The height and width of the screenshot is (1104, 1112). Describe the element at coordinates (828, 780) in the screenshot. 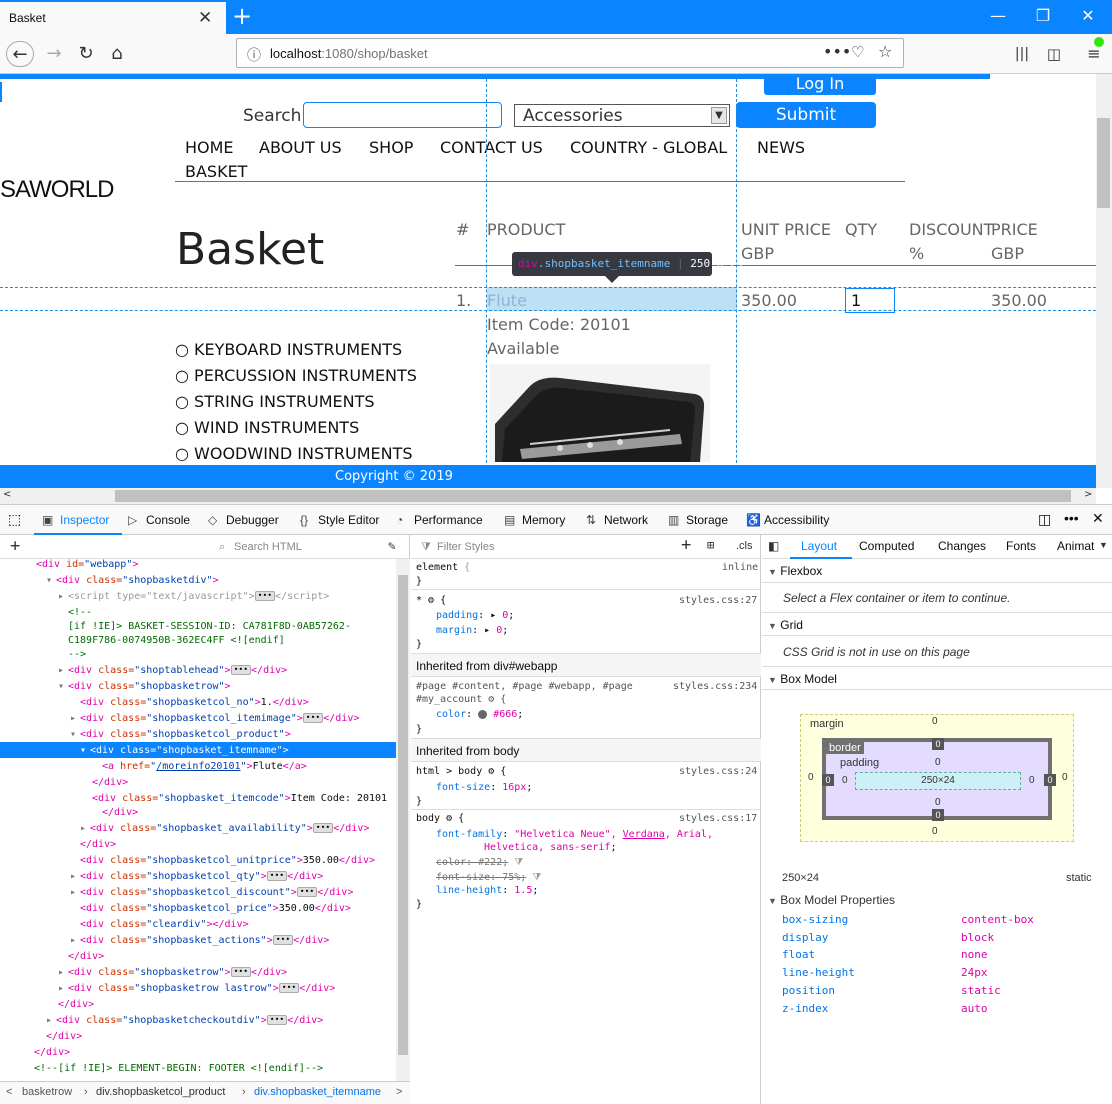

I see `border-left-value: 0` at that location.